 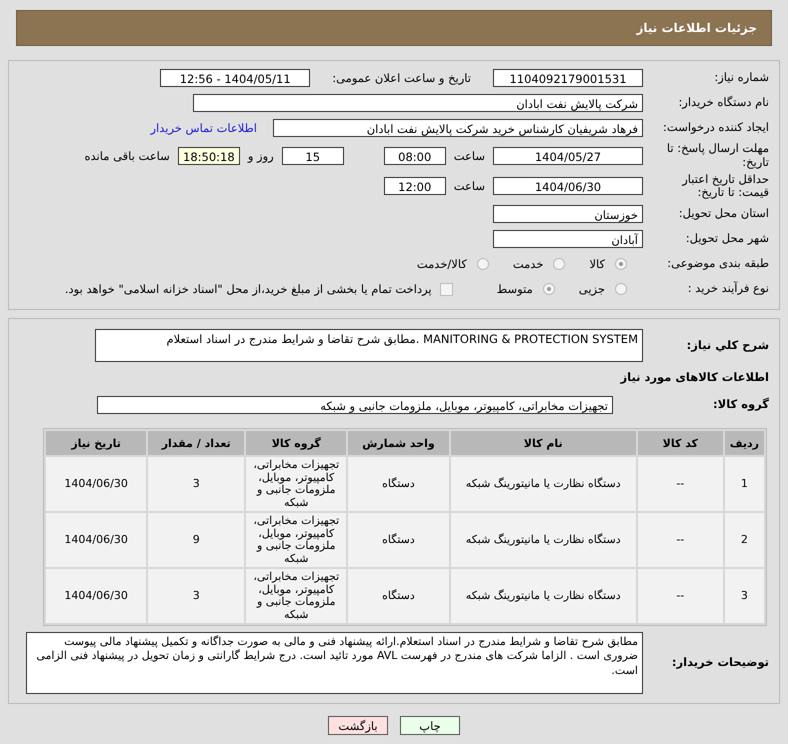 I want to click on field-label: نام دستگاه خریدار:, so click(x=723, y=103).